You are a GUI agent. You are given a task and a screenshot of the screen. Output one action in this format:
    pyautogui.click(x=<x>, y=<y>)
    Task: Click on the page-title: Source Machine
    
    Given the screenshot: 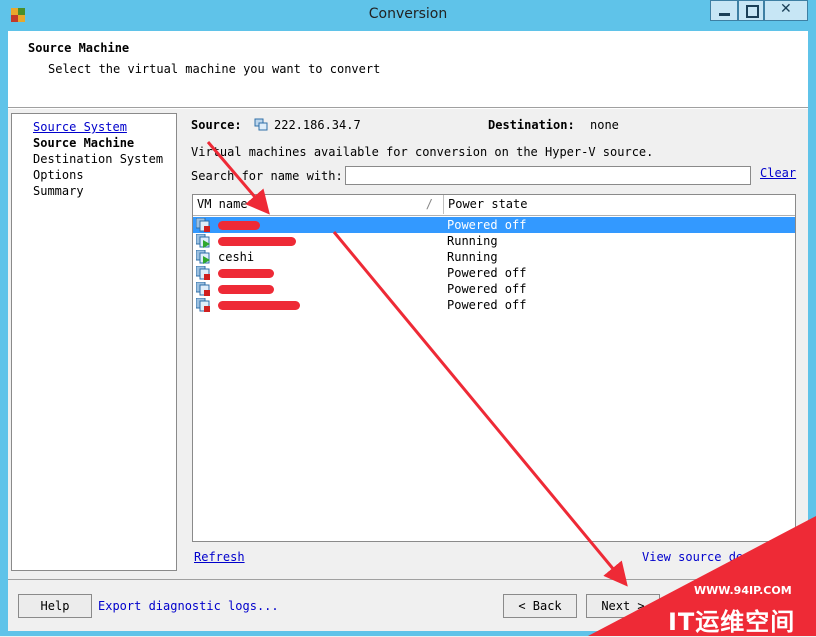 What is the action you would take?
    pyautogui.click(x=79, y=48)
    